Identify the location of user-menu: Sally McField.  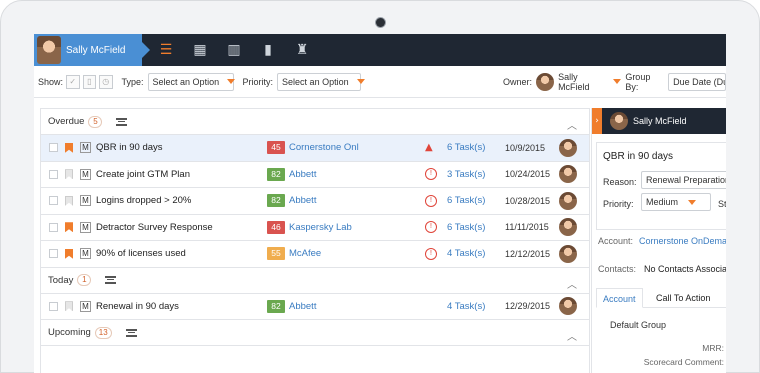
(92, 50).